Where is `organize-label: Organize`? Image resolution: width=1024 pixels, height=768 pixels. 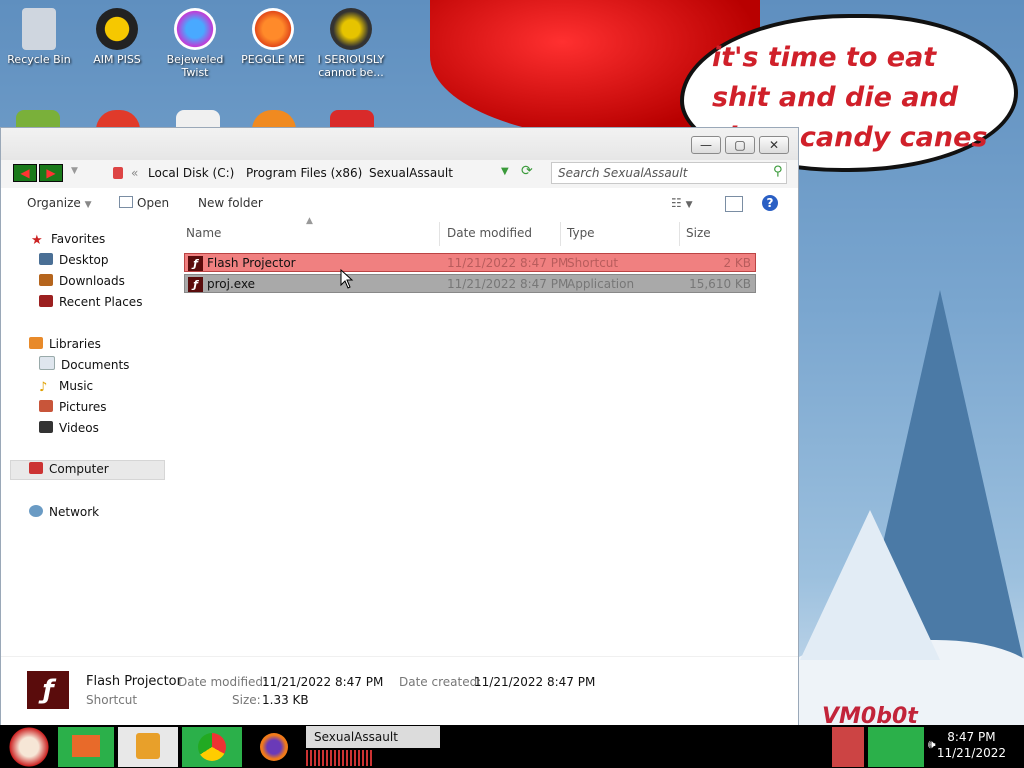 organize-label: Organize is located at coordinates (54, 203).